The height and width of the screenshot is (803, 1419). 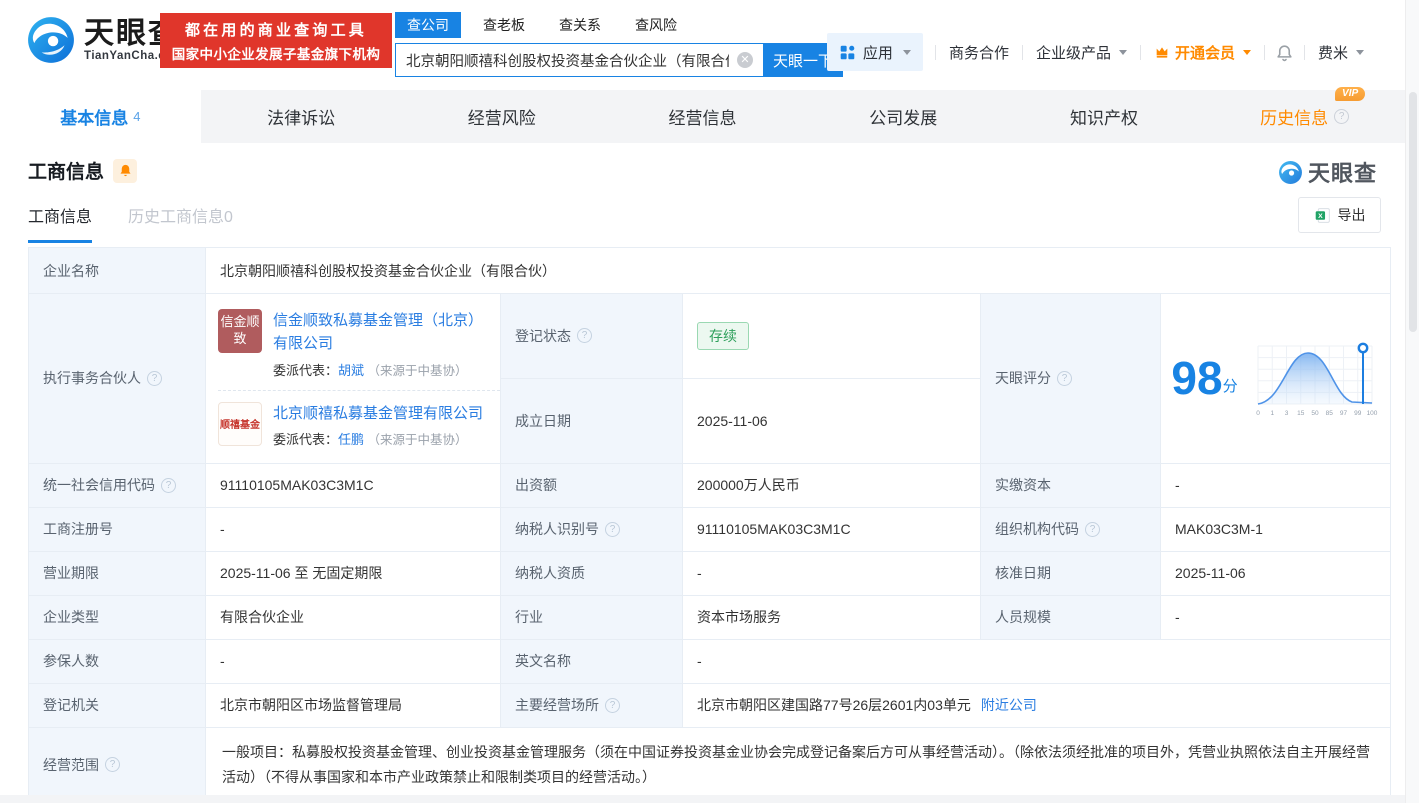 What do you see at coordinates (180, 223) in the screenshot?
I see `subtab-history-business-info: 历史工商信息0` at bounding box center [180, 223].